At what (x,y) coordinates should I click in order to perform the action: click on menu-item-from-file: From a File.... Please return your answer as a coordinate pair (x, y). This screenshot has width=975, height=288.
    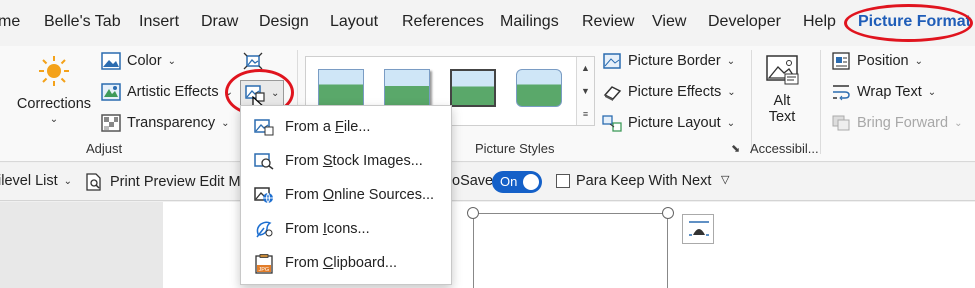
    Looking at the image, I should click on (346, 127).